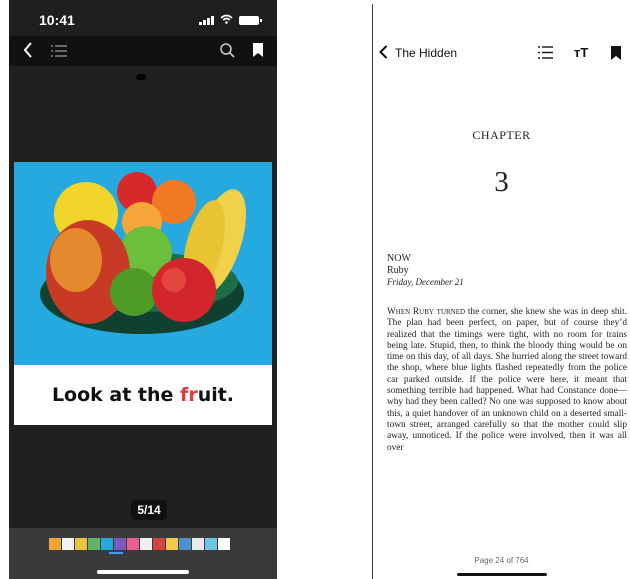 This screenshot has height=579, width=630. I want to click on caption-text-end: uit., so click(216, 395).